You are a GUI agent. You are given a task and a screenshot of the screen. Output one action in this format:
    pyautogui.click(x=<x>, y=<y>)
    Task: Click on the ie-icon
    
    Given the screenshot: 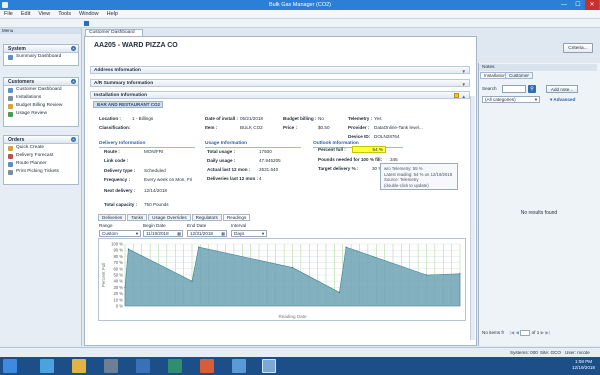 What is the action you would take?
    pyautogui.click(x=47, y=366)
    